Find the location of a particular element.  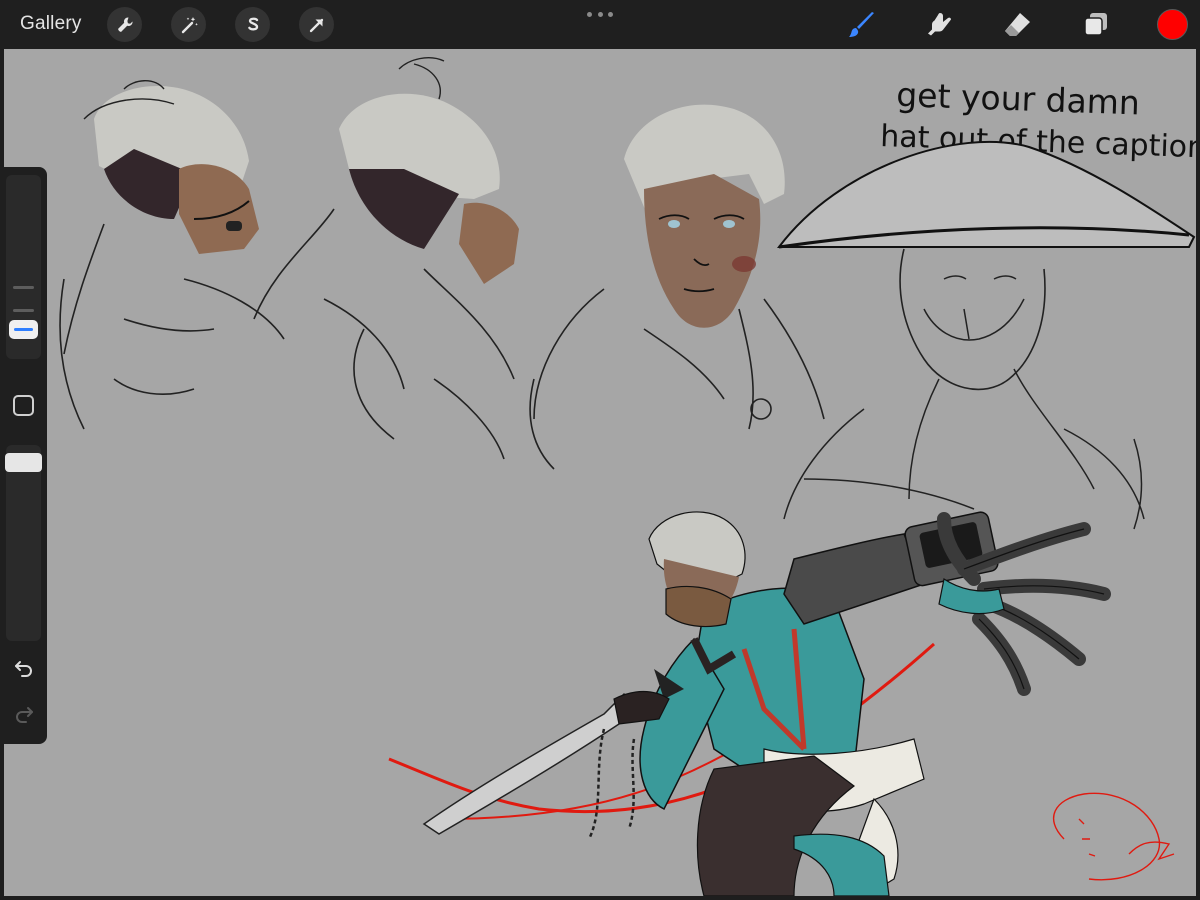

layers-button is located at coordinates (1096, 25).